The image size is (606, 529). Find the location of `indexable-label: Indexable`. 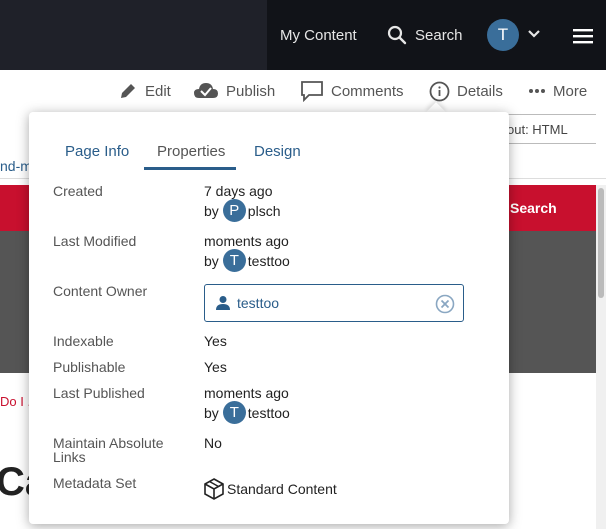

indexable-label: Indexable is located at coordinates (83, 341).